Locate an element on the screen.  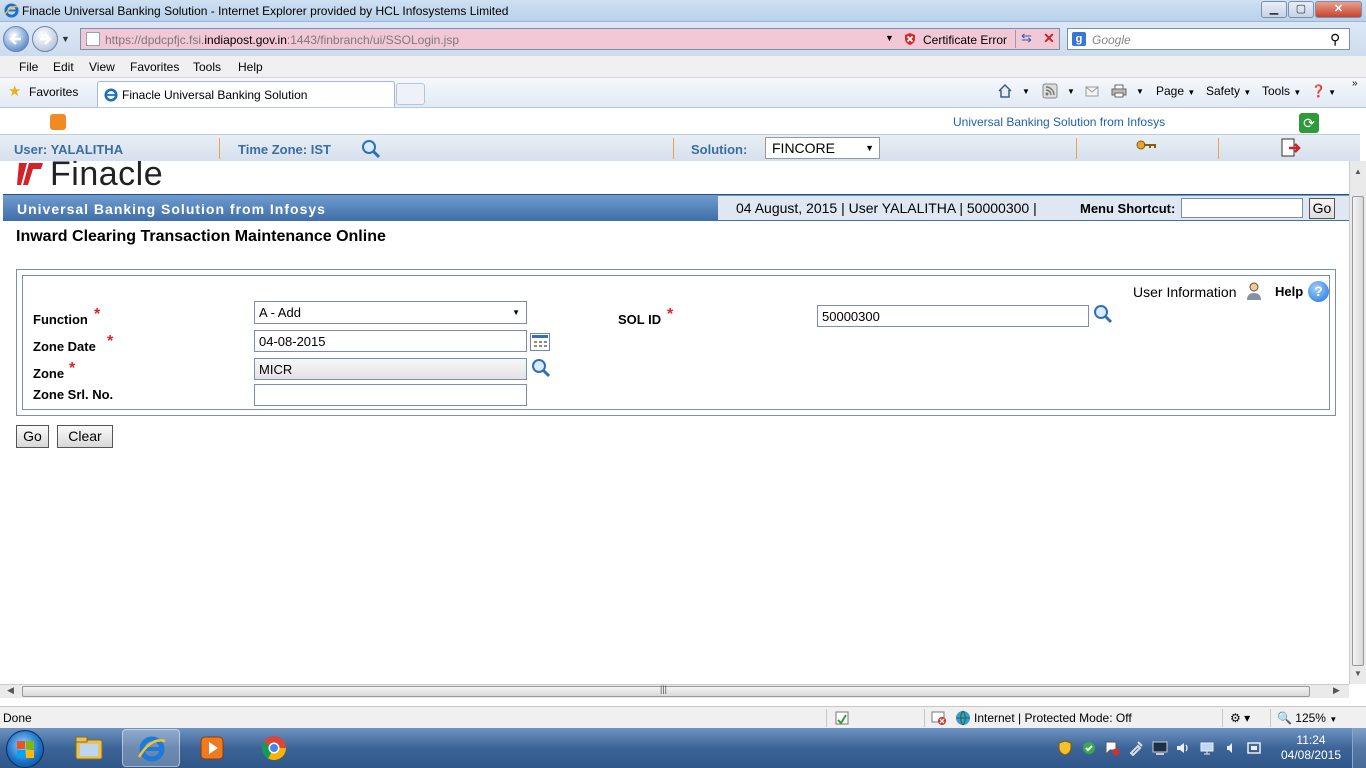
stop-icon: ✕ is located at coordinates (1049, 39).